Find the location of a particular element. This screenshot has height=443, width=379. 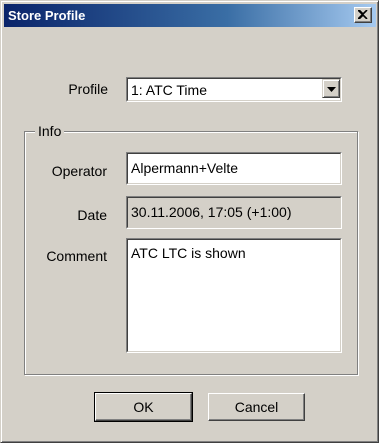

comment-value: ATC LTC is shown is located at coordinates (188, 253).